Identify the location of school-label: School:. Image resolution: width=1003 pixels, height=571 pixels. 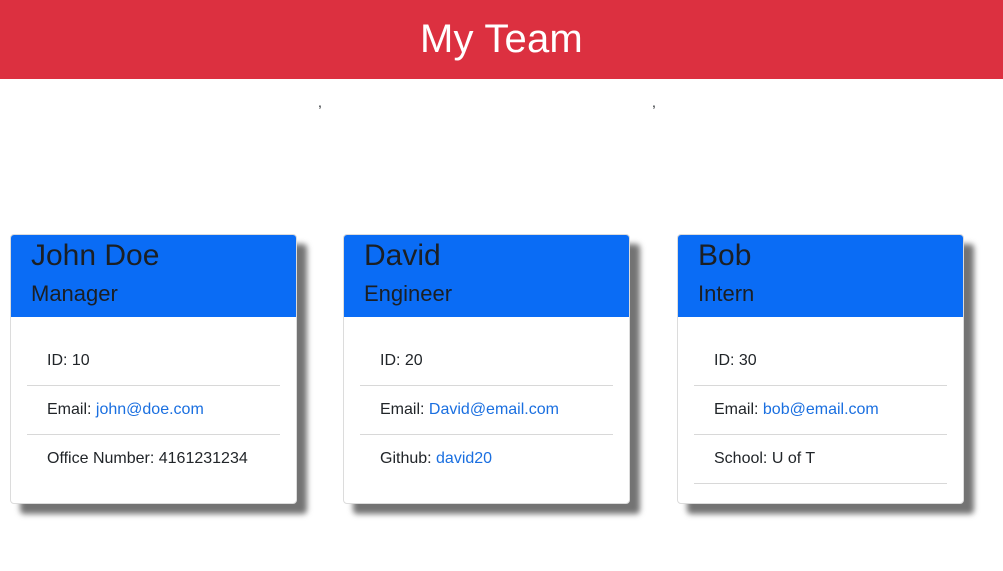
(743, 458).